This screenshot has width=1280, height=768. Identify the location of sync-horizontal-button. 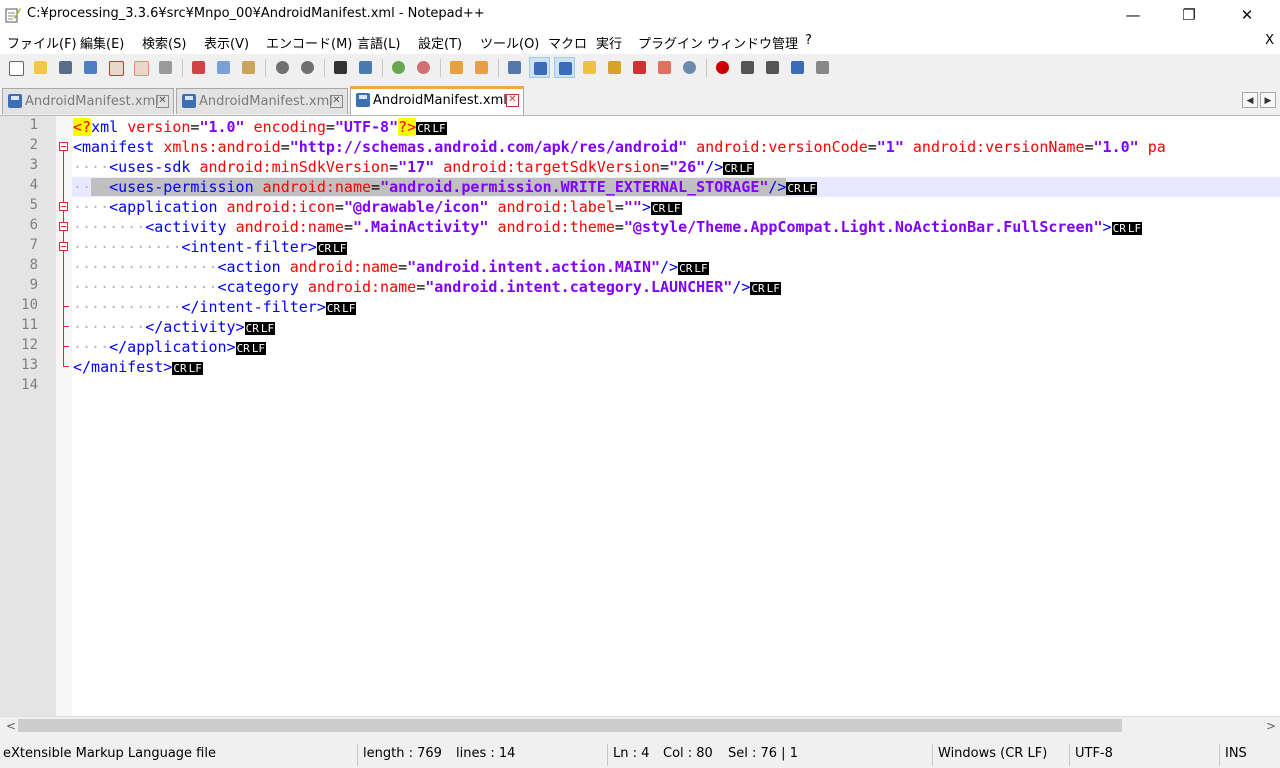
(481, 67).